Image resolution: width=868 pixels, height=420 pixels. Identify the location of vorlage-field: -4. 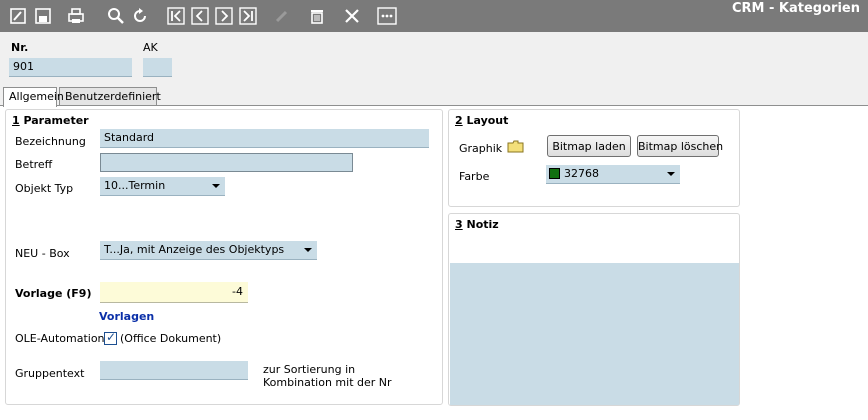
(174, 292).